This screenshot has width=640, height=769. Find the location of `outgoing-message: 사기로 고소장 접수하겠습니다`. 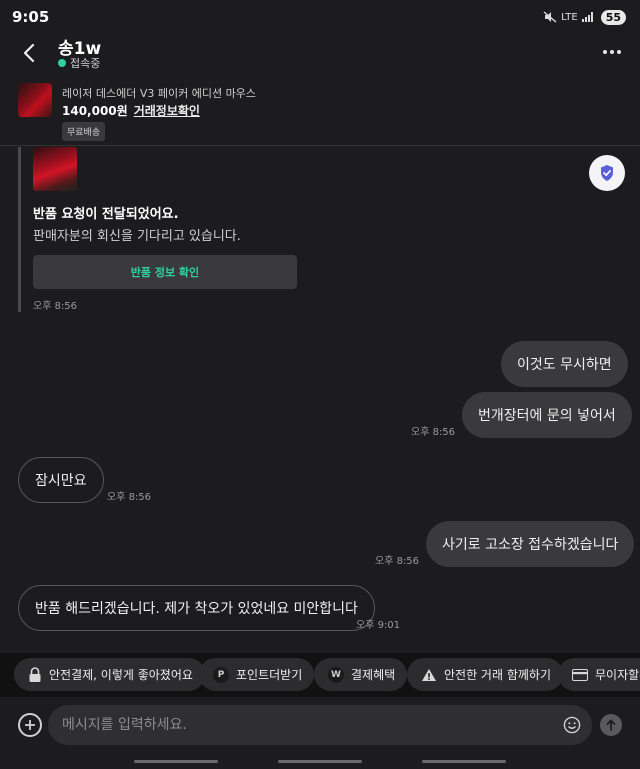

outgoing-message: 사기로 고소장 접수하겠습니다 is located at coordinates (530, 544).